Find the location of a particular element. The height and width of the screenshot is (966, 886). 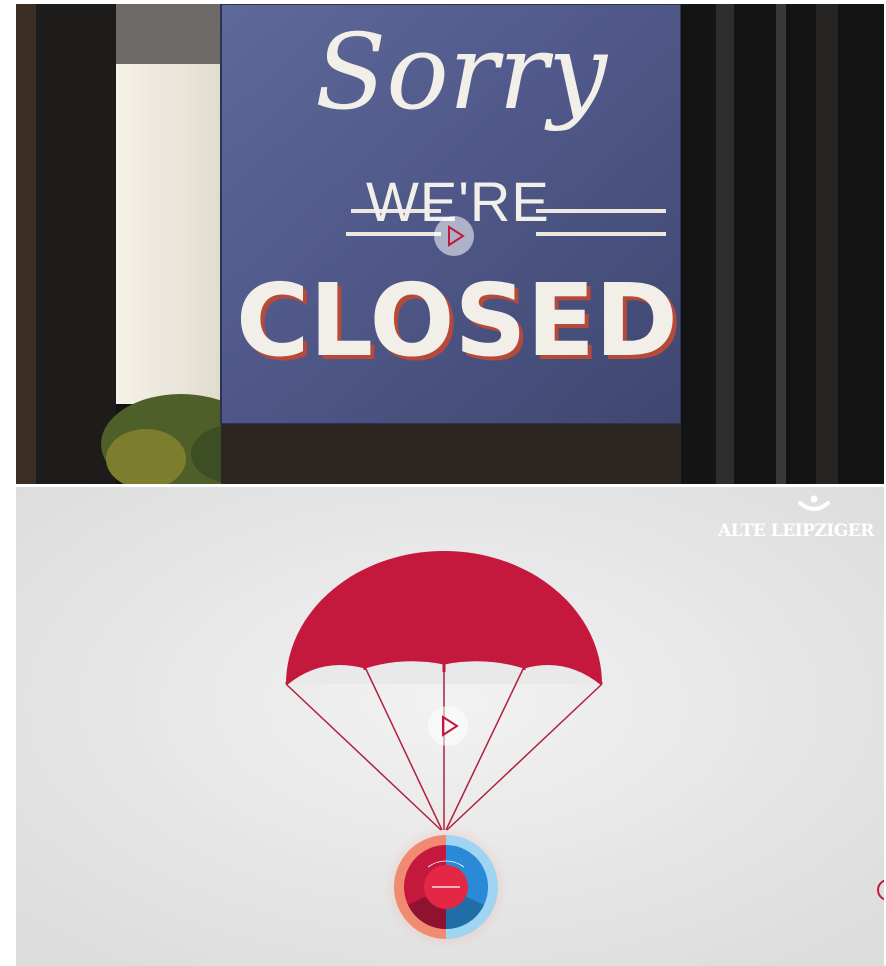

brand-name: ALTE LEIPZIGER is located at coordinates (796, 531).